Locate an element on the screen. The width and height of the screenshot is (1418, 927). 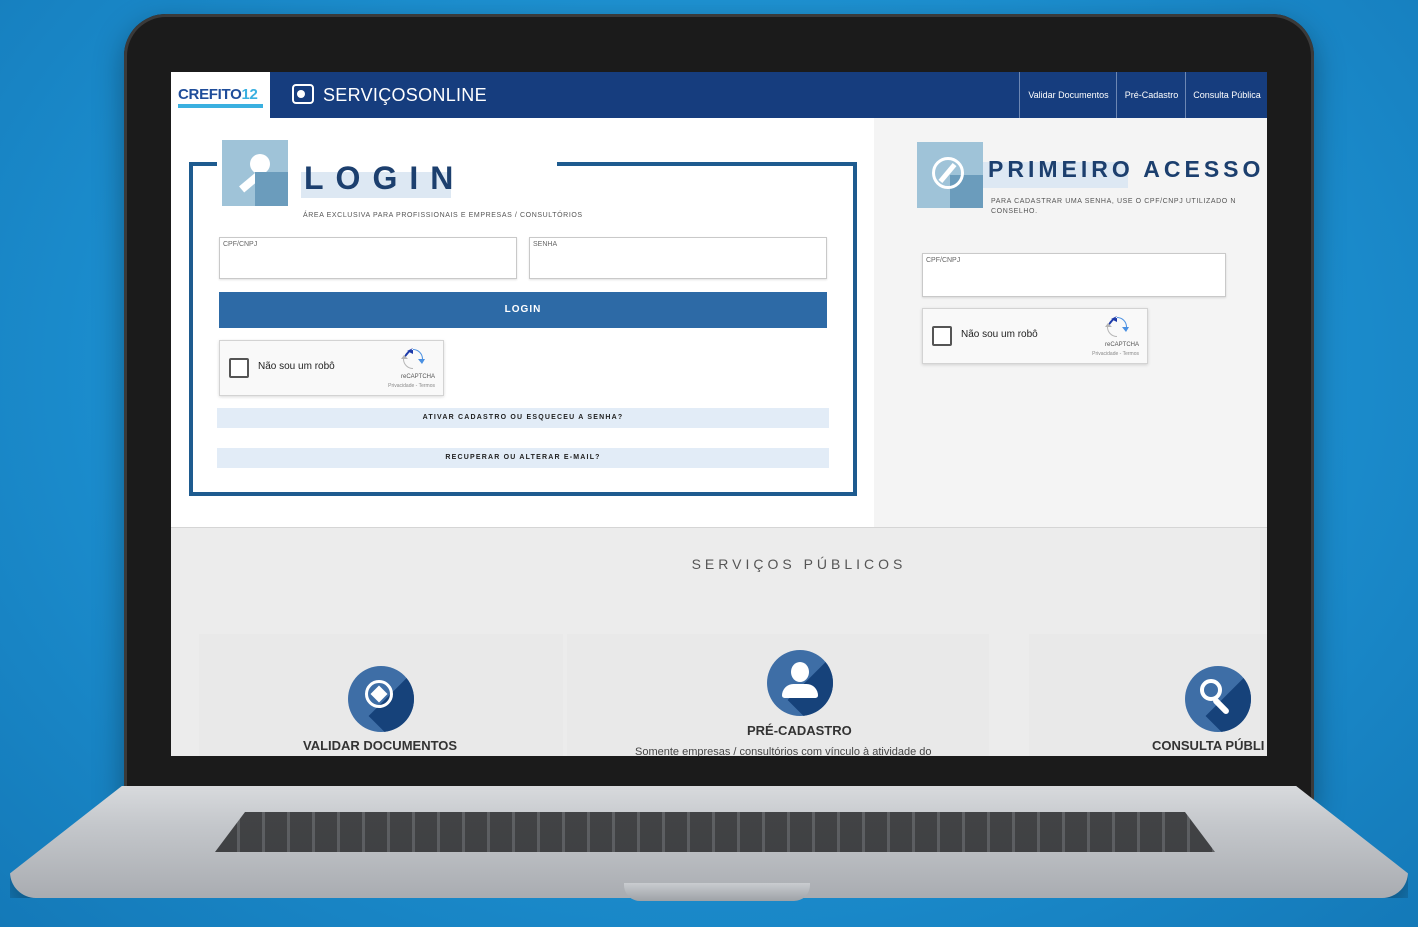
senha-input: SENHA is located at coordinates (678, 258).